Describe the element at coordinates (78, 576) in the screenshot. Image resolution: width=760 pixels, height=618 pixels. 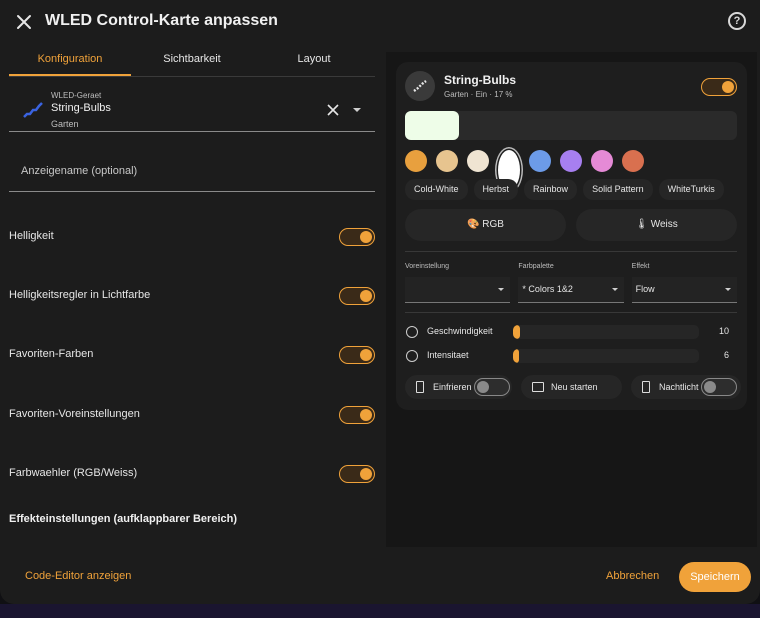
I see `code-editor-button: Code-Editor anzeigen` at that location.